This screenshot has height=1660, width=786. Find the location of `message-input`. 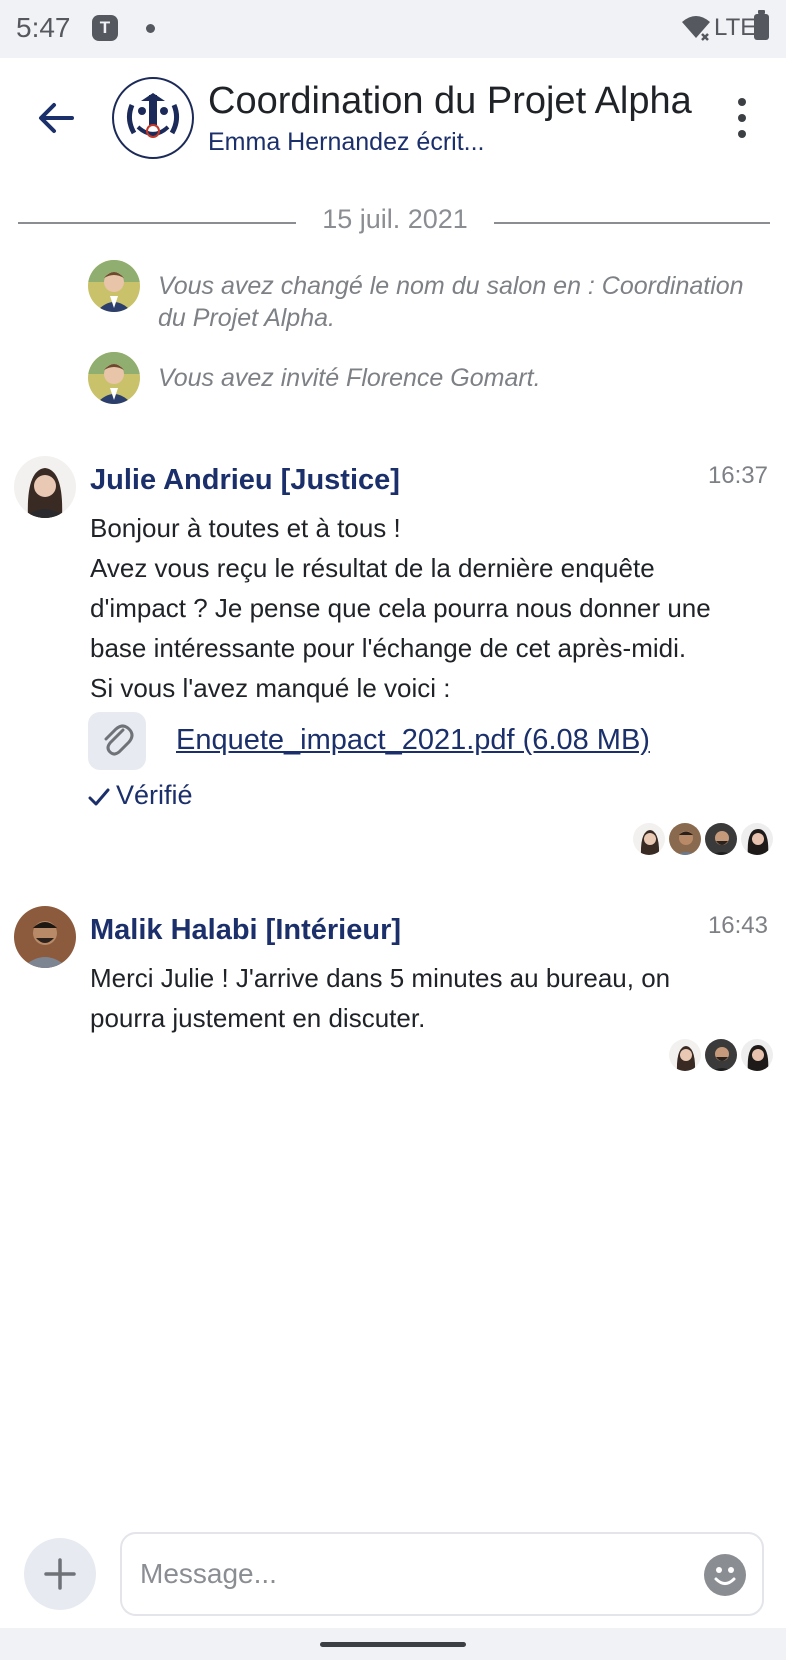

message-input is located at coordinates (442, 1574).